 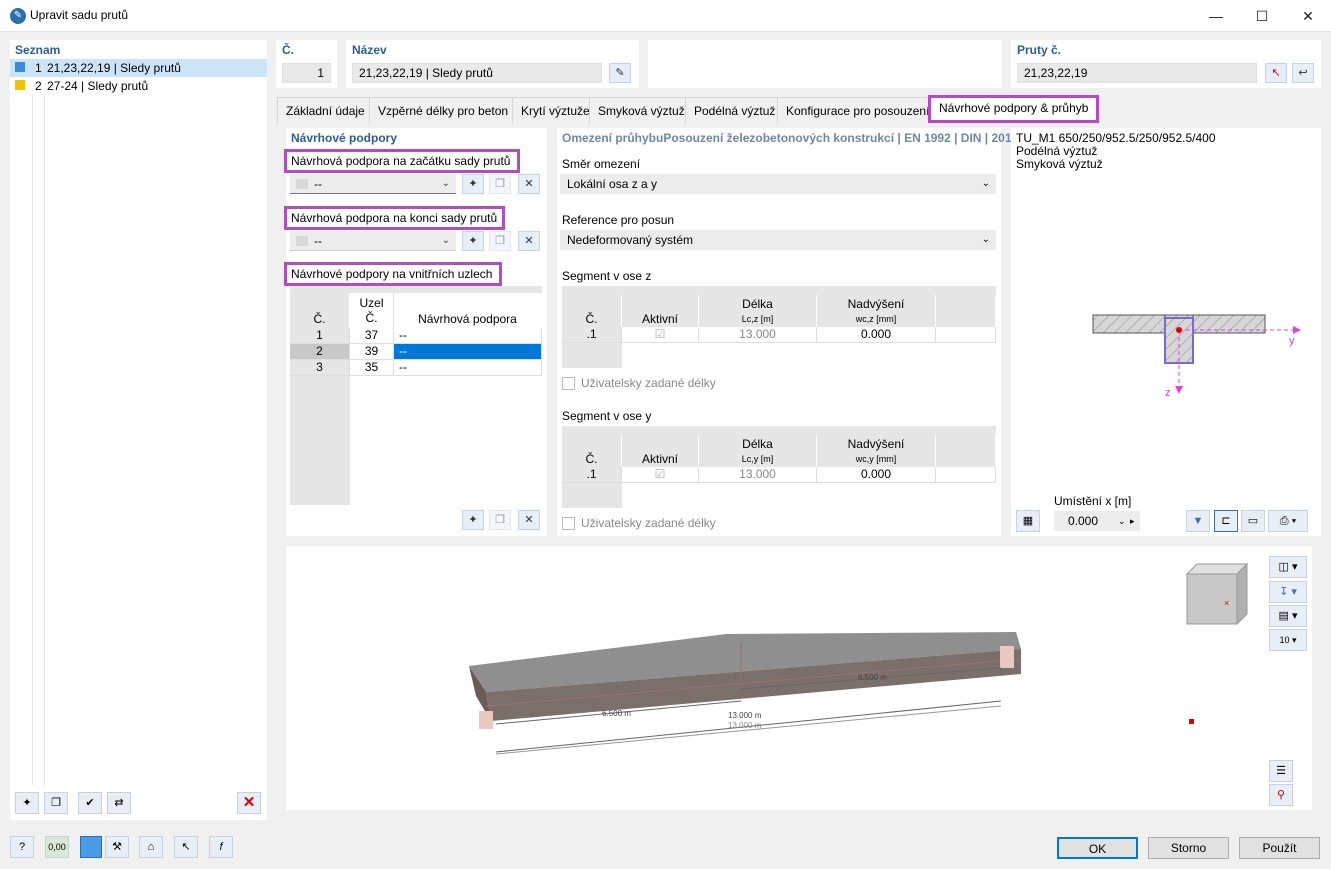 What do you see at coordinates (1137, 73) in the screenshot?
I see `members-field: 21,23,22,19` at bounding box center [1137, 73].